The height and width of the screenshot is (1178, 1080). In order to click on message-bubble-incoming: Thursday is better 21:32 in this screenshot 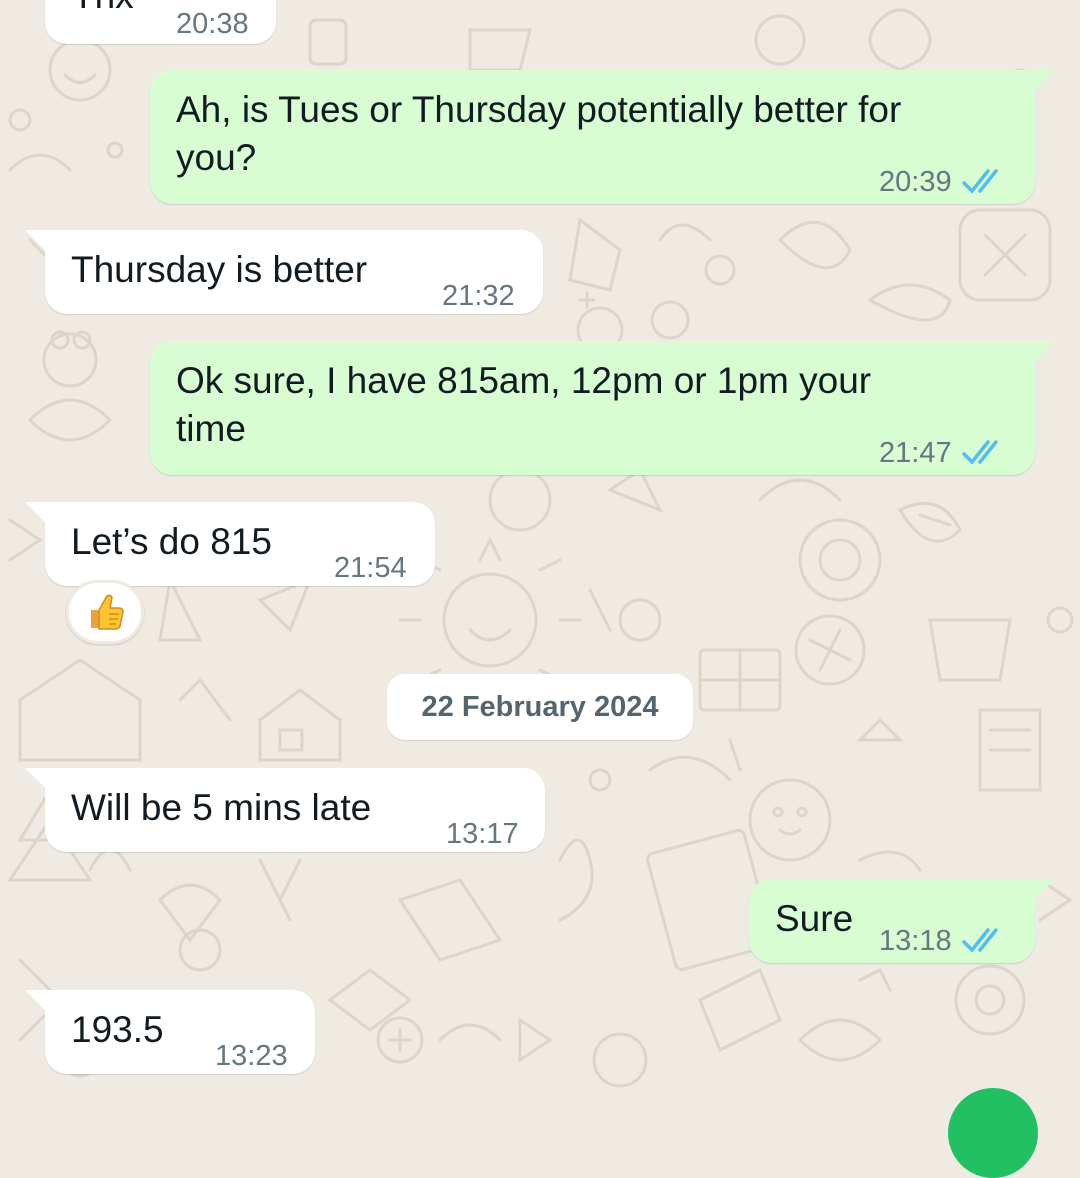, I will do `click(284, 272)`.